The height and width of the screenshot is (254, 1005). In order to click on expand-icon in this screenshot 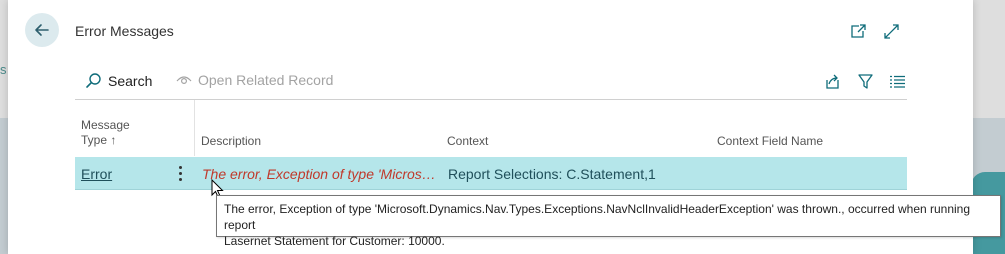, I will do `click(891, 31)`.